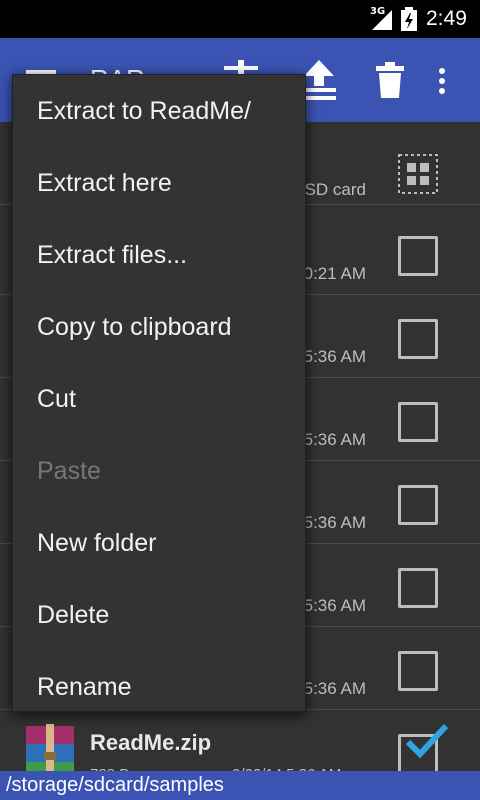  What do you see at coordinates (382, 20) in the screenshot?
I see `signal-icon` at bounding box center [382, 20].